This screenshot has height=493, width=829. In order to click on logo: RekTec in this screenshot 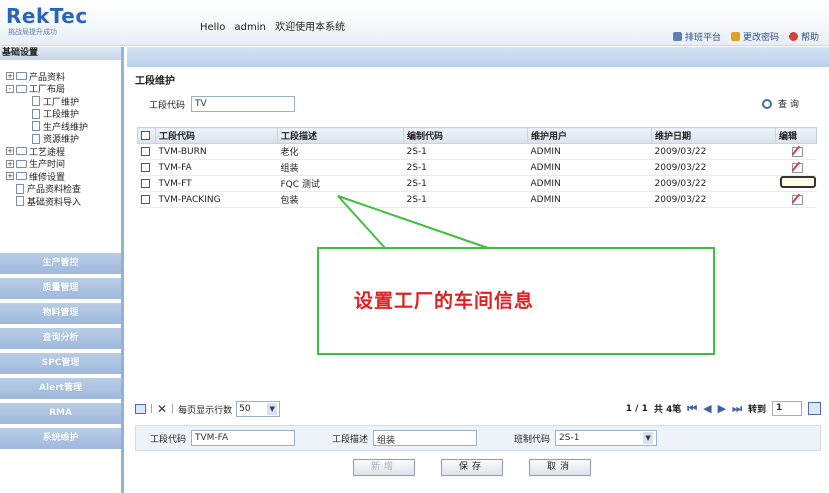, I will do `click(47, 16)`.